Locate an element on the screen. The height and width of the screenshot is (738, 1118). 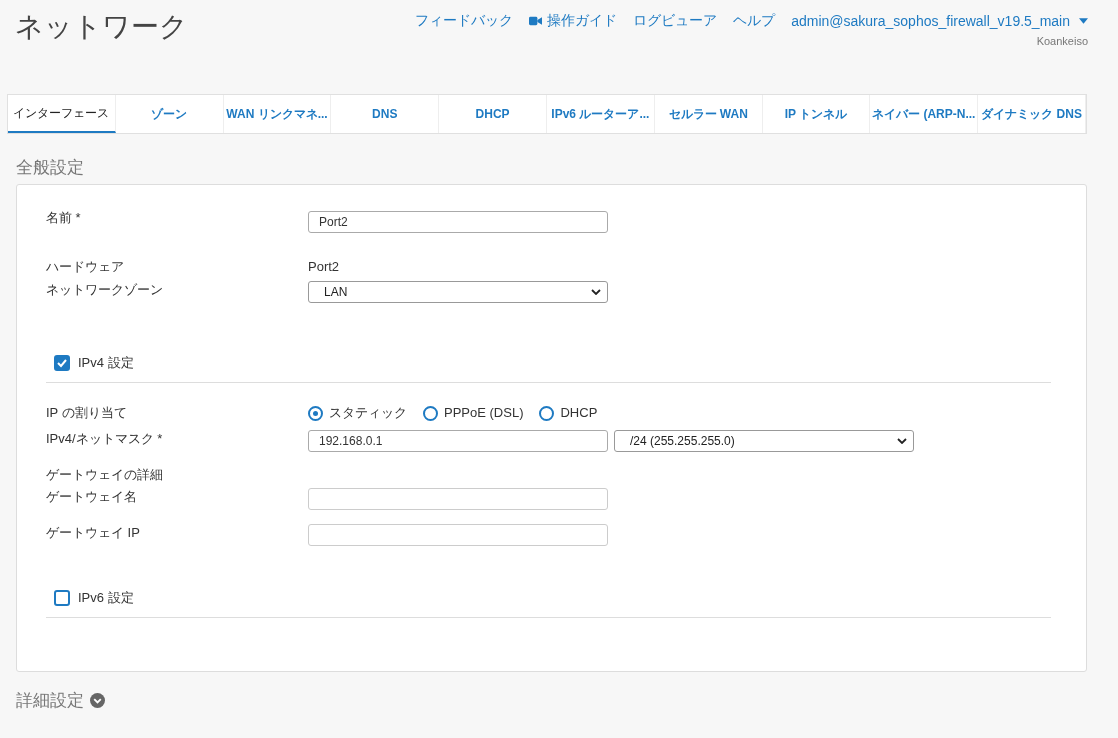
field-label: ゲートウェイの詳細 is located at coordinates (105, 475).